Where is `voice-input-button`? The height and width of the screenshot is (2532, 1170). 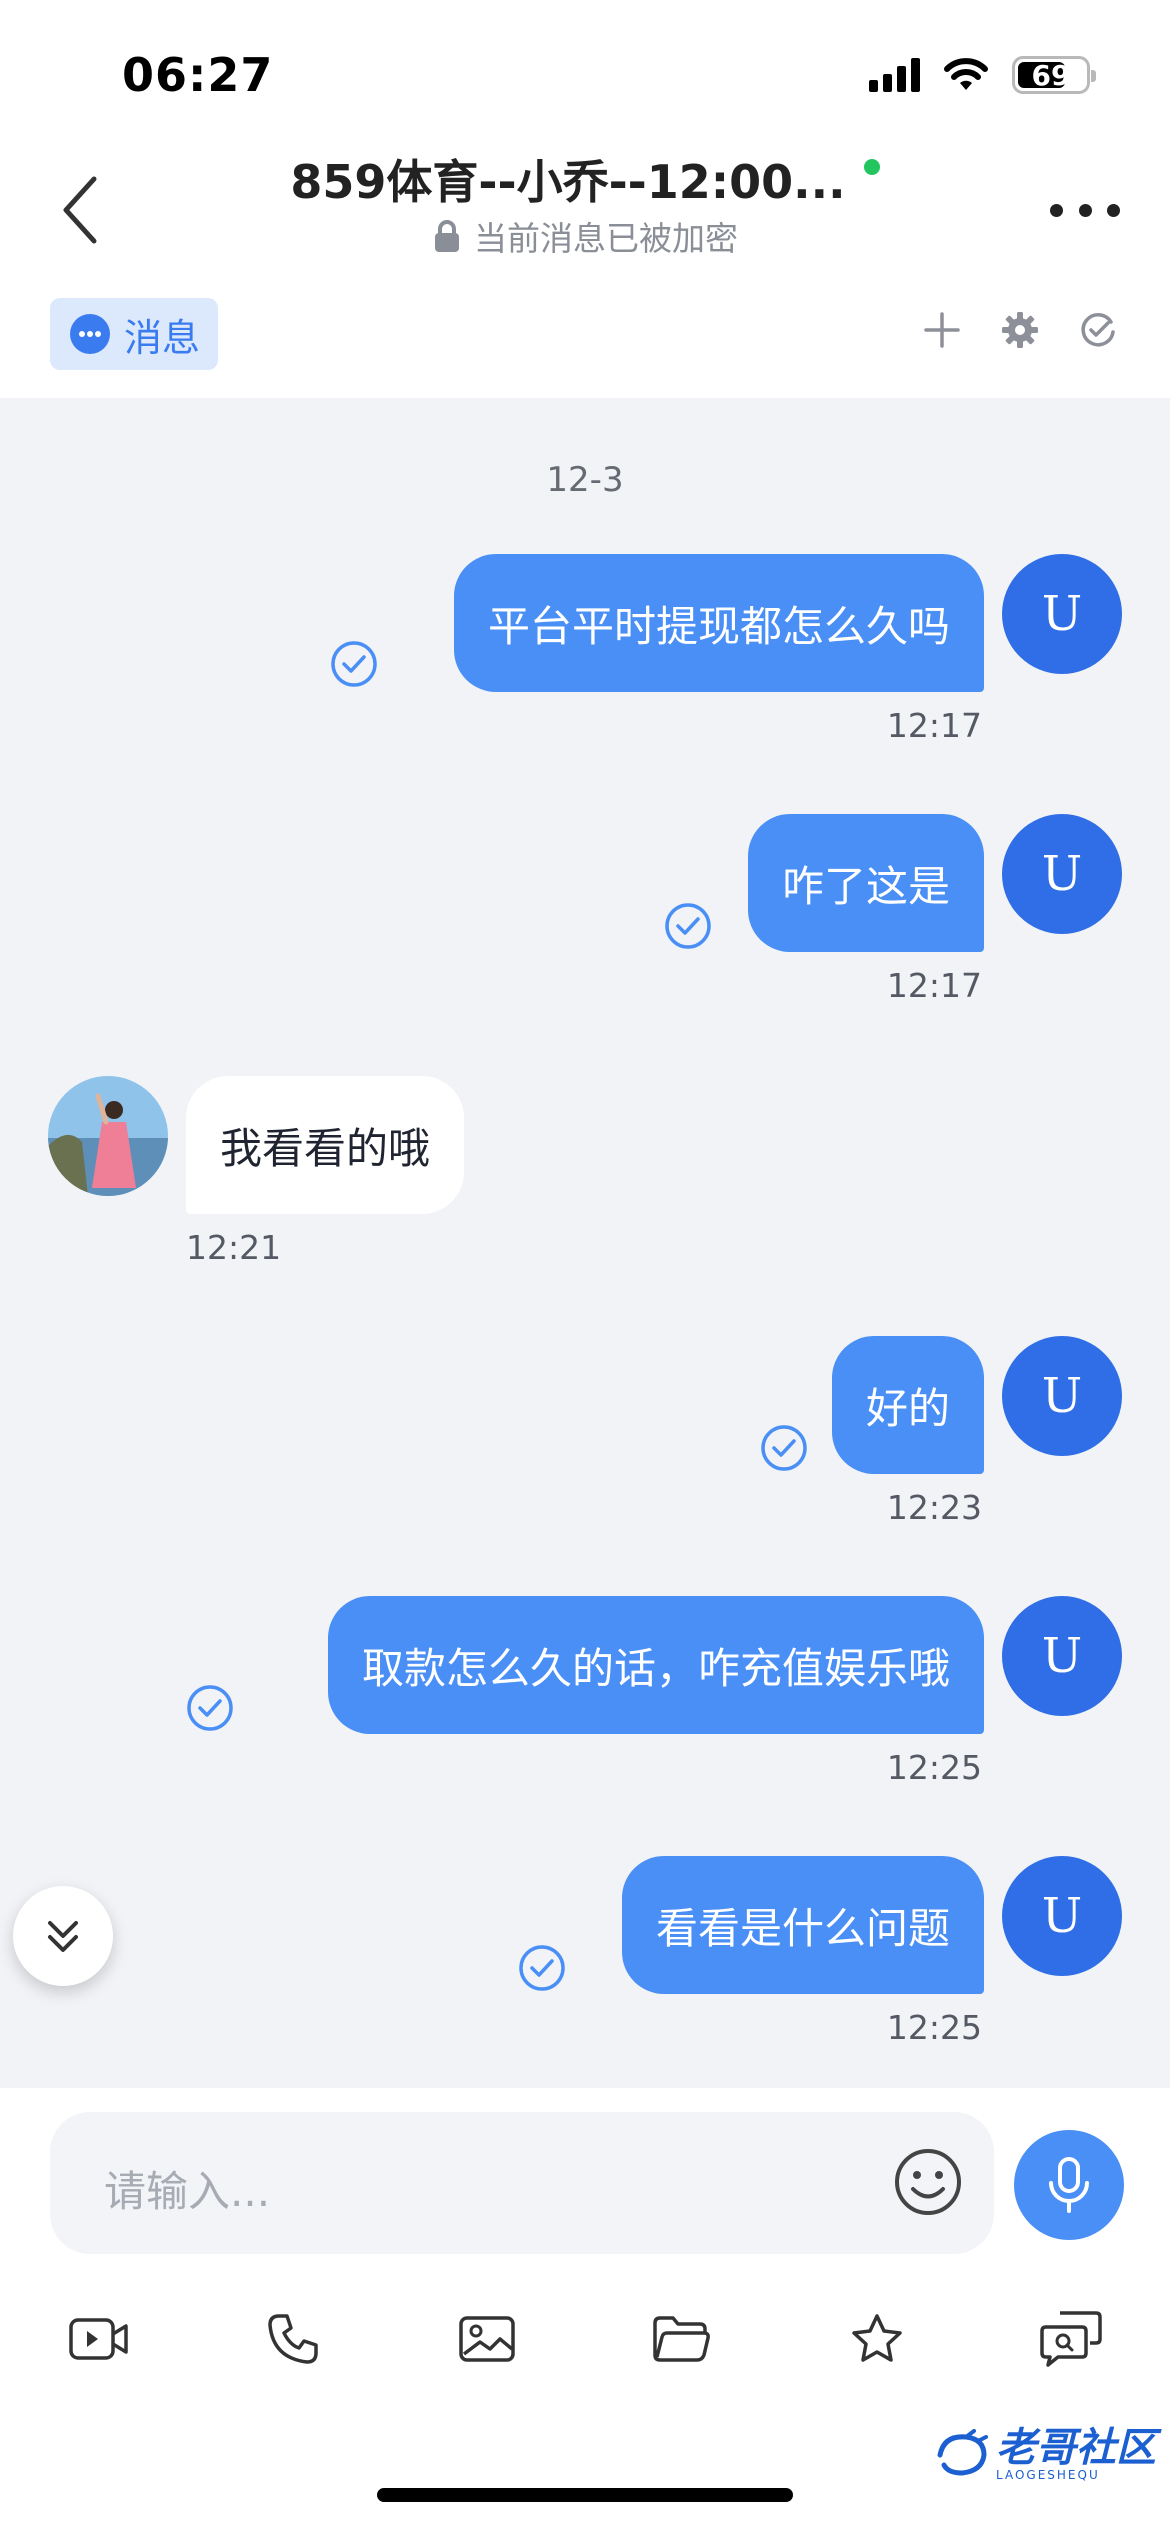
voice-input-button is located at coordinates (1069, 2185).